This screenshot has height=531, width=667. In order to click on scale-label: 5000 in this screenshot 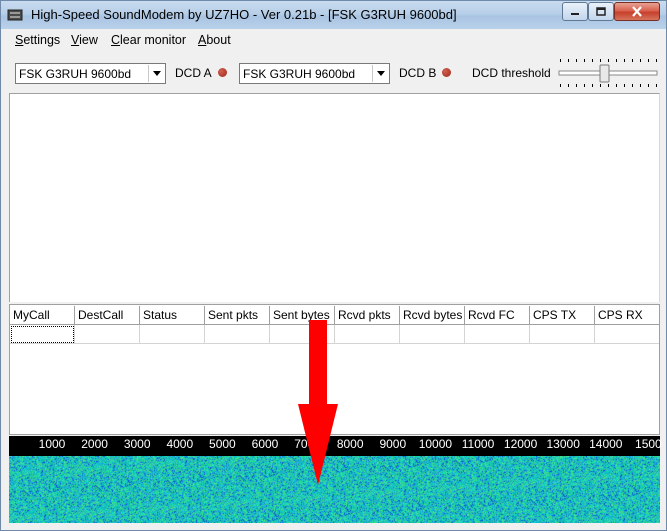, I will do `click(222, 444)`.